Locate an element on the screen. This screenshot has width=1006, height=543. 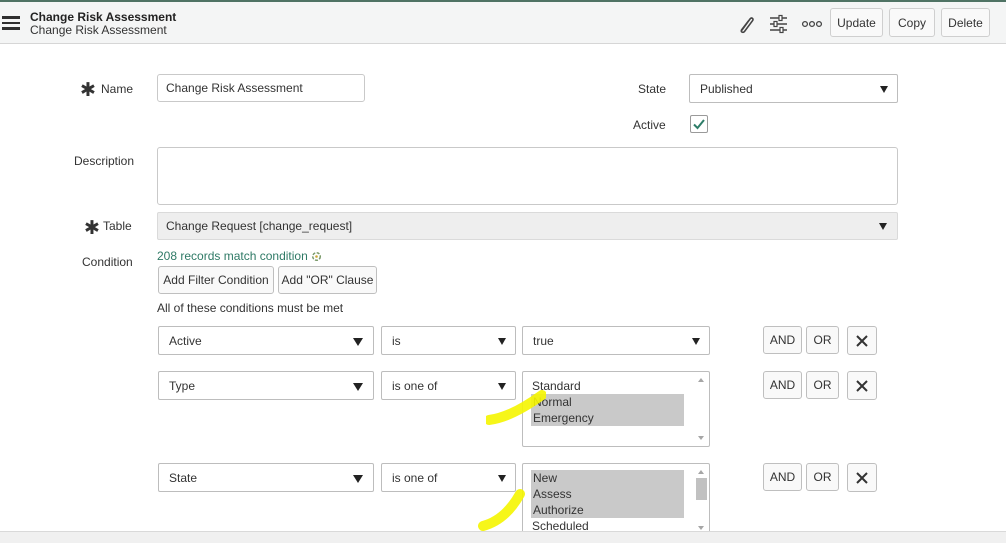
active-checkbox is located at coordinates (699, 124).